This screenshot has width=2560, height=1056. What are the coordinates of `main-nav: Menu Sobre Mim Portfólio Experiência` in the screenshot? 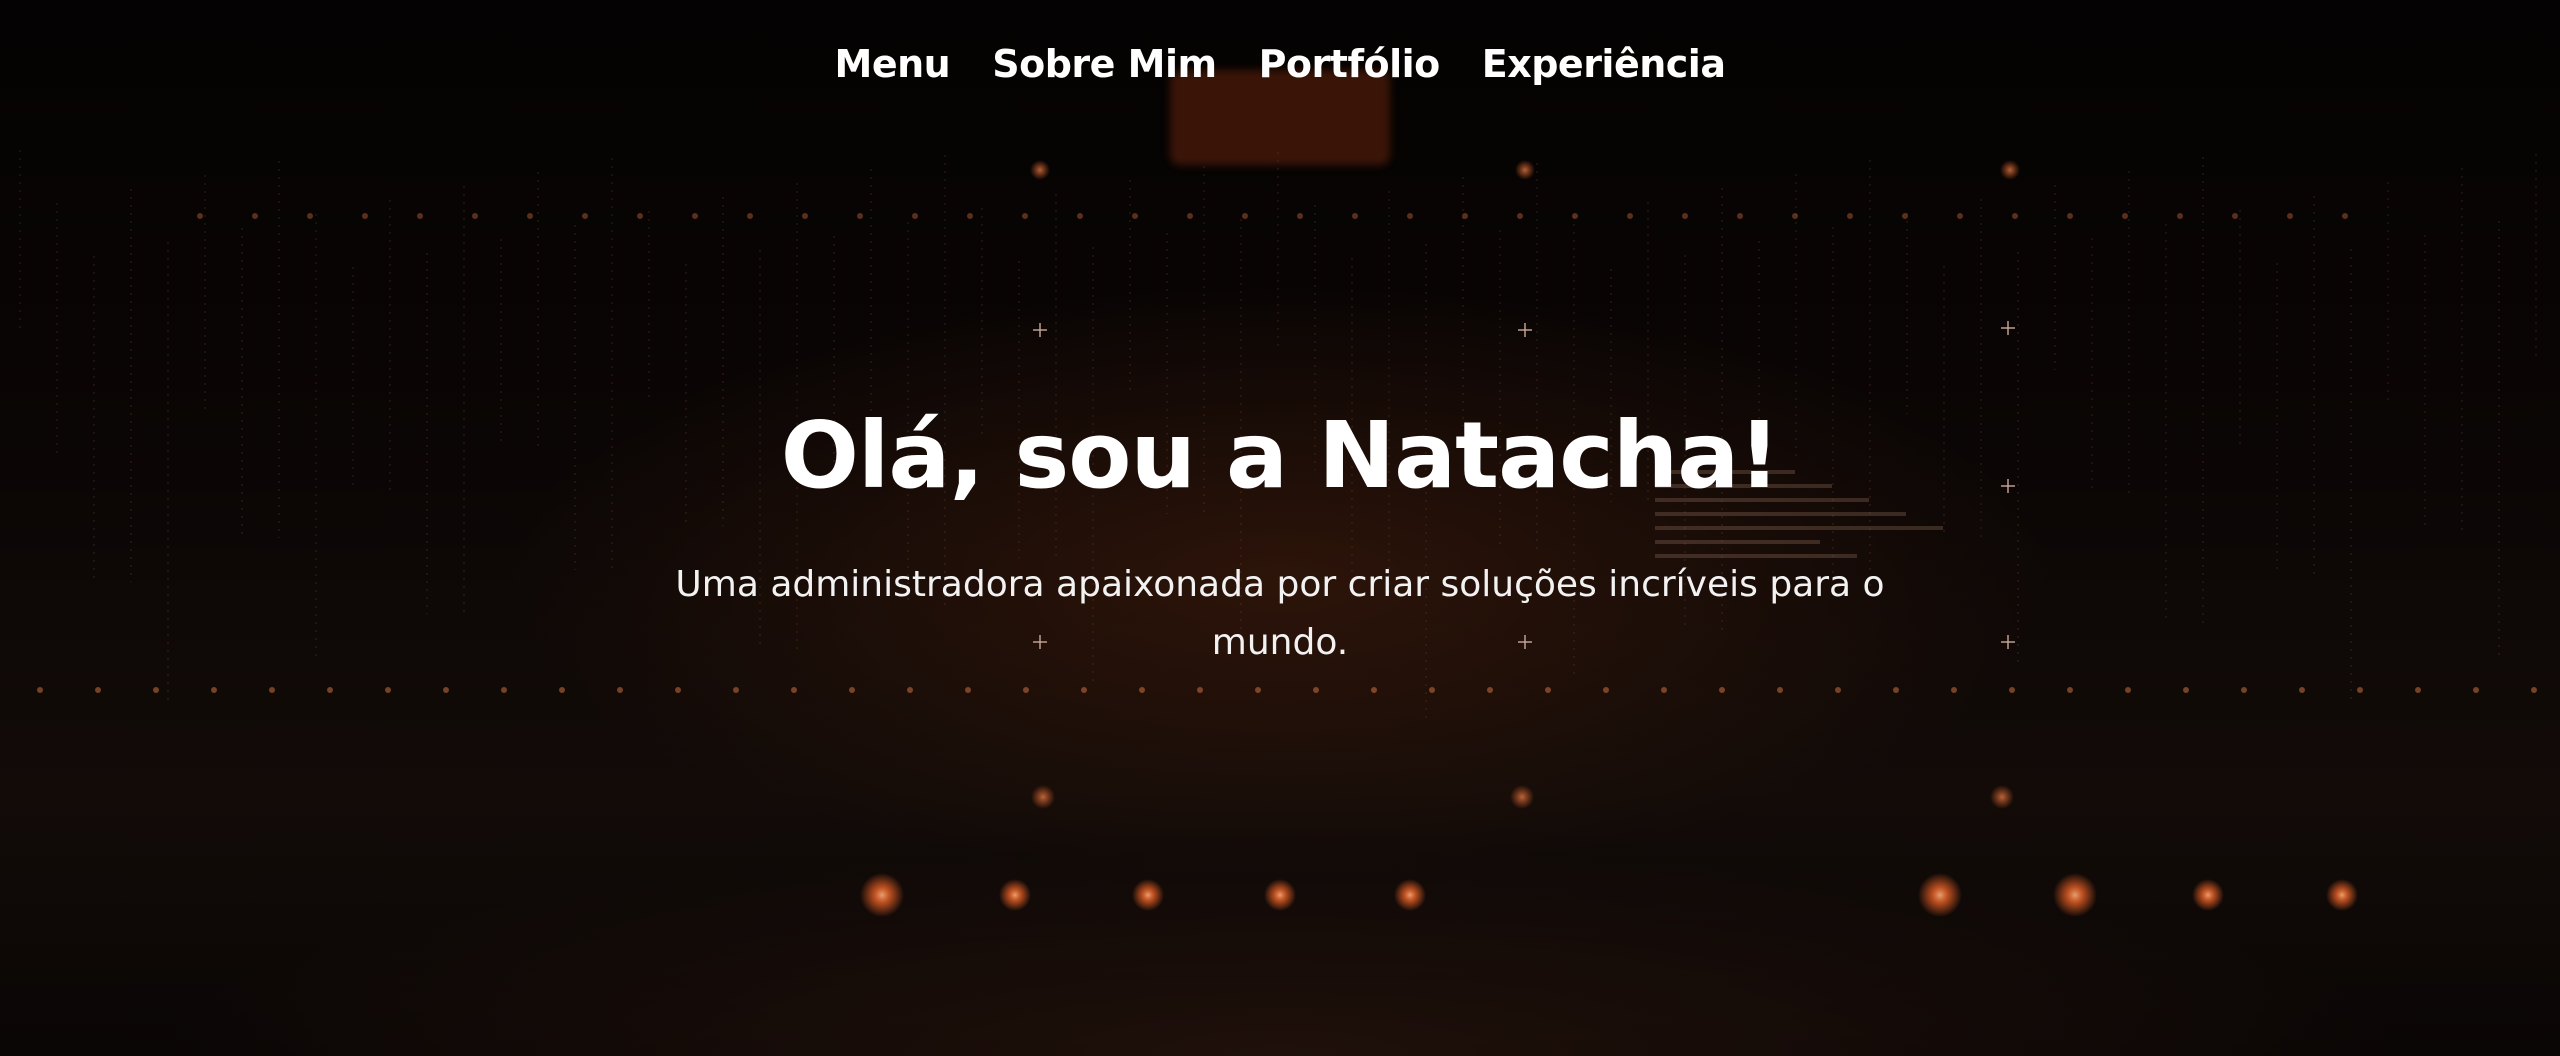 It's located at (1280, 64).